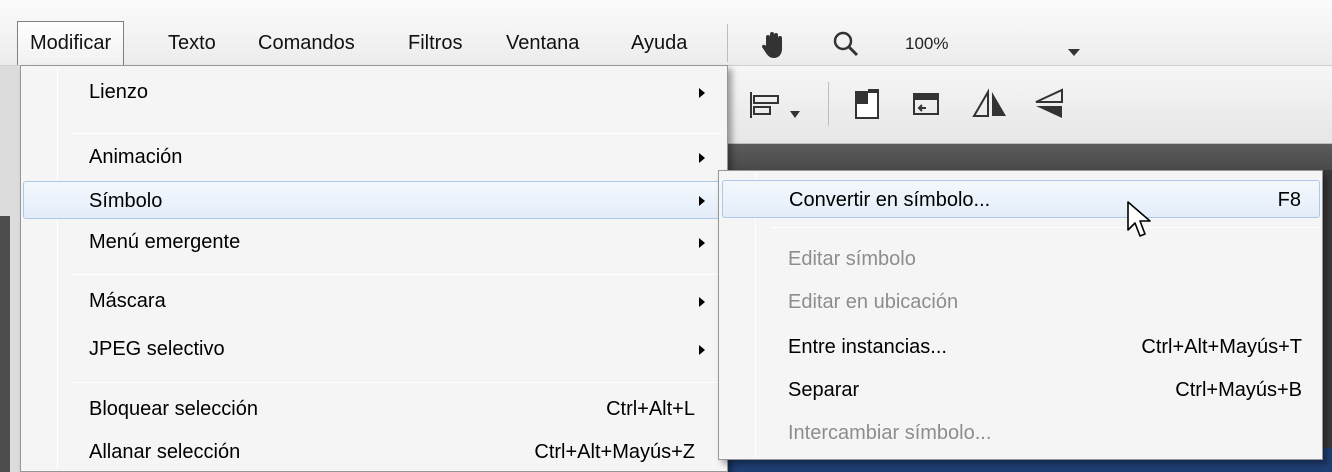 The height and width of the screenshot is (472, 1332). What do you see at coordinates (126, 201) in the screenshot?
I see `menu-item-label: Símbolo` at bounding box center [126, 201].